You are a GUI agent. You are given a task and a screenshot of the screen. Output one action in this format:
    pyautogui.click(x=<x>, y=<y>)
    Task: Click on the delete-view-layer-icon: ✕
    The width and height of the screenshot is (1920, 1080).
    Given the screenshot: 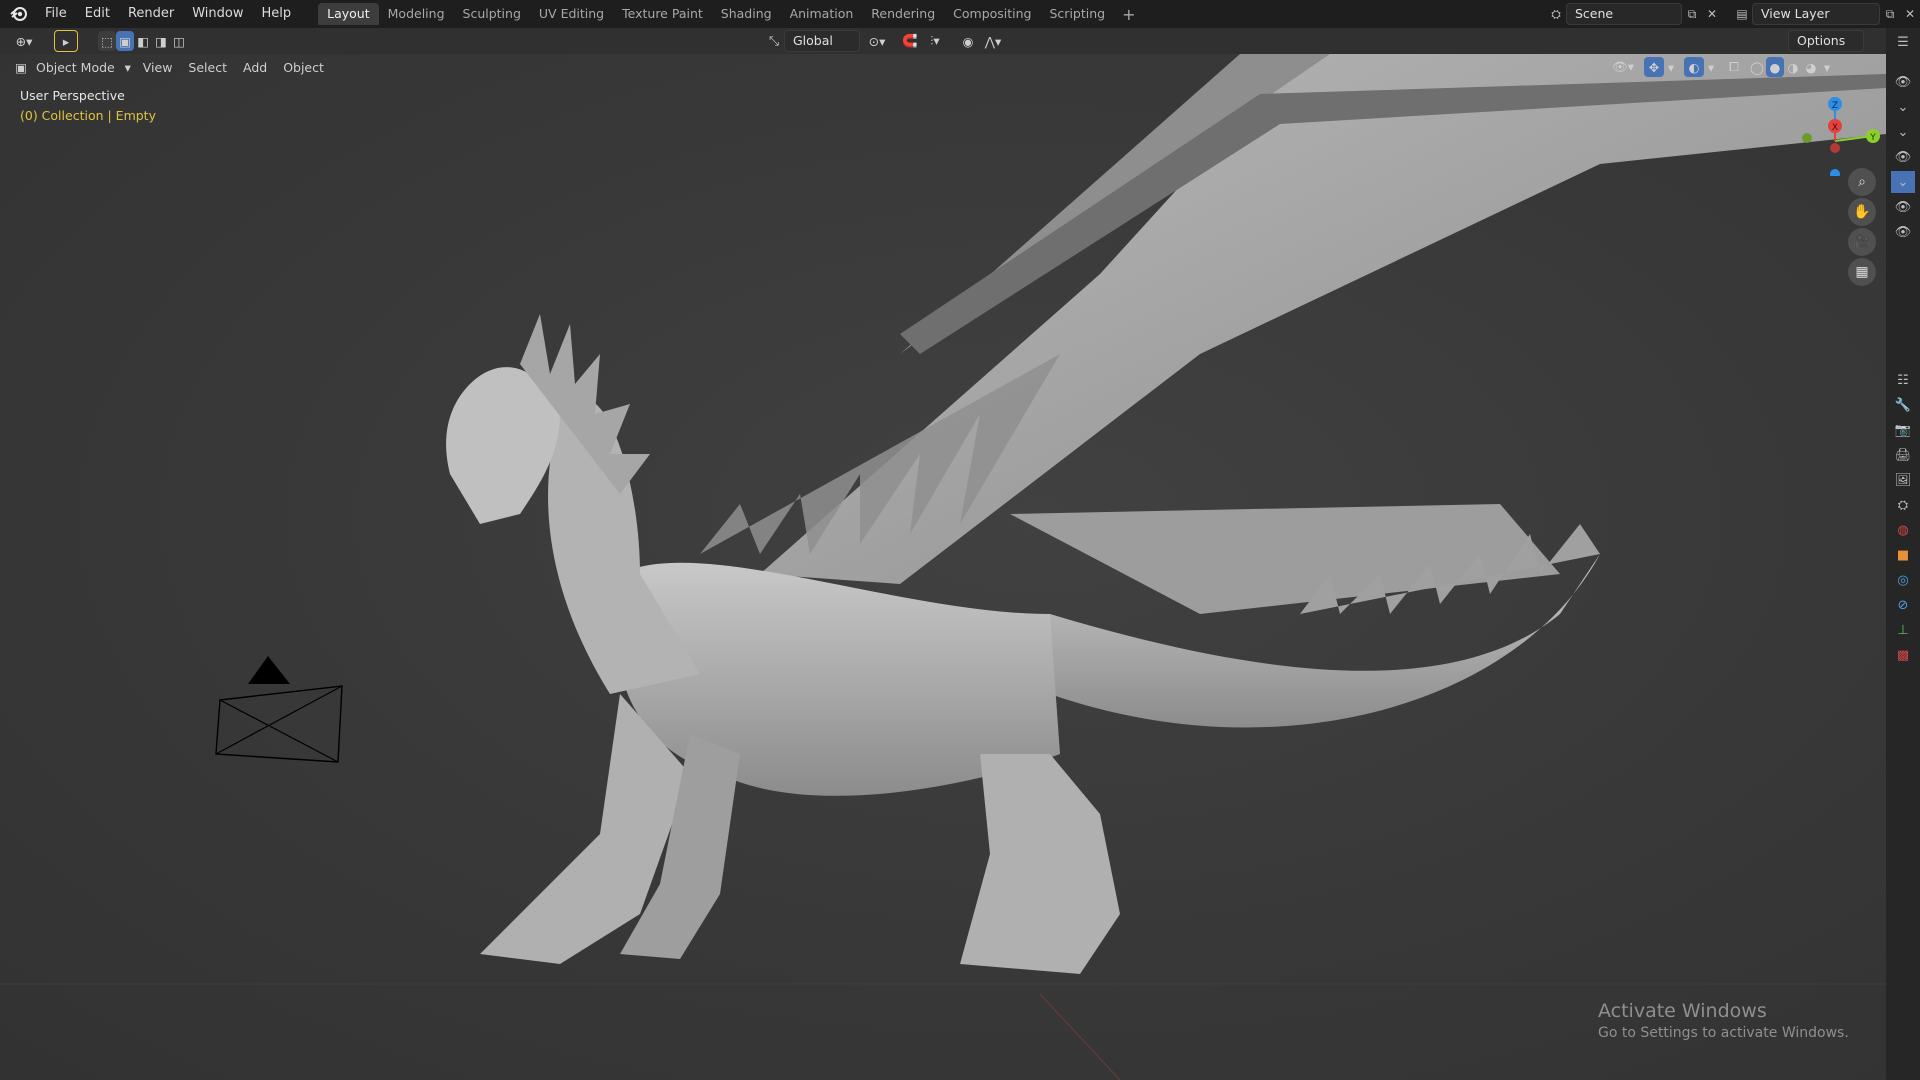 What is the action you would take?
    pyautogui.click(x=1910, y=14)
    